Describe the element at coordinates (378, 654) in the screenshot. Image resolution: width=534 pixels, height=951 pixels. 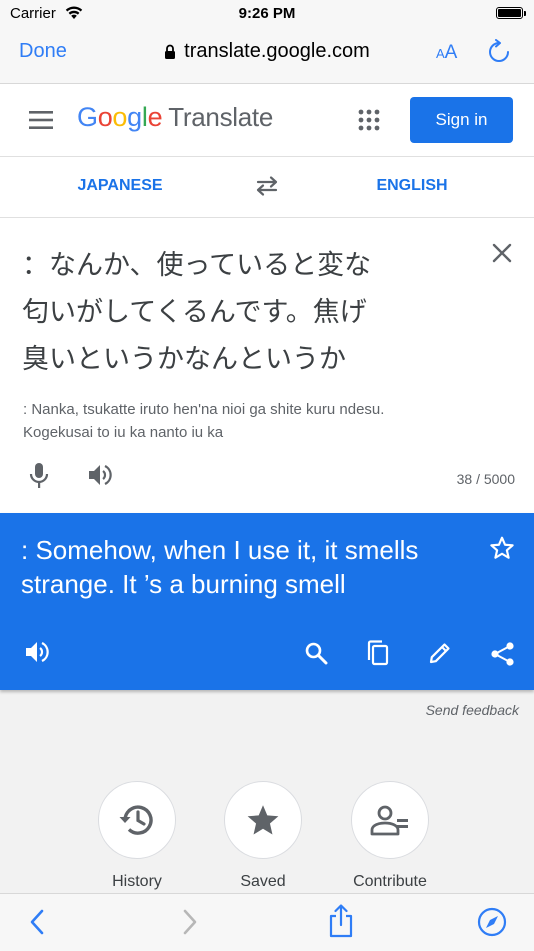
I see `copy-icon` at that location.